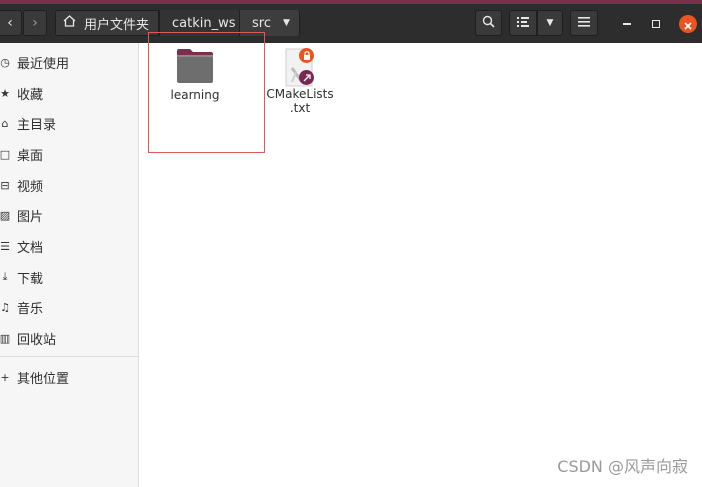  Describe the element at coordinates (306, 55) in the screenshot. I see `lock-emblem-icon` at that location.